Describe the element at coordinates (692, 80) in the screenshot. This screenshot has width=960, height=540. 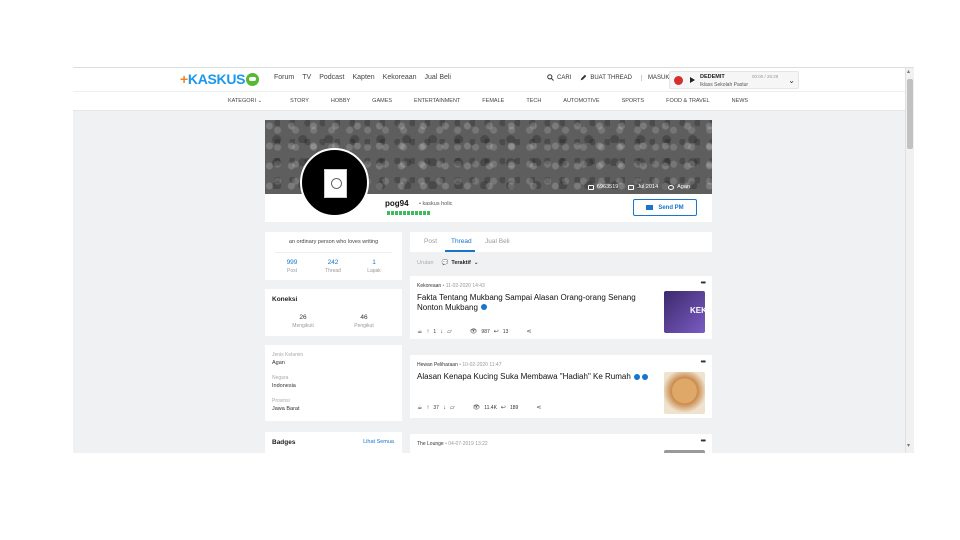
I see `play-icon` at that location.